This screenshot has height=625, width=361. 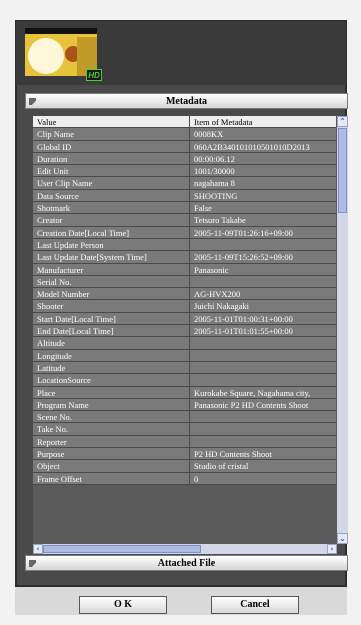 I want to click on metadata-item-name: Program Name, so click(x=111, y=404).